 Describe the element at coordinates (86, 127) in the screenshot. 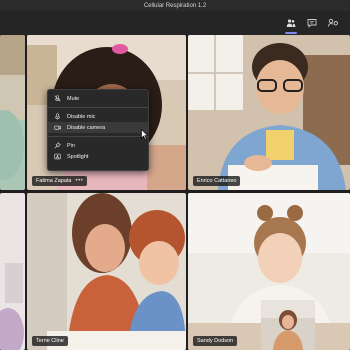

I see `menu-item-label: Disable camera` at that location.